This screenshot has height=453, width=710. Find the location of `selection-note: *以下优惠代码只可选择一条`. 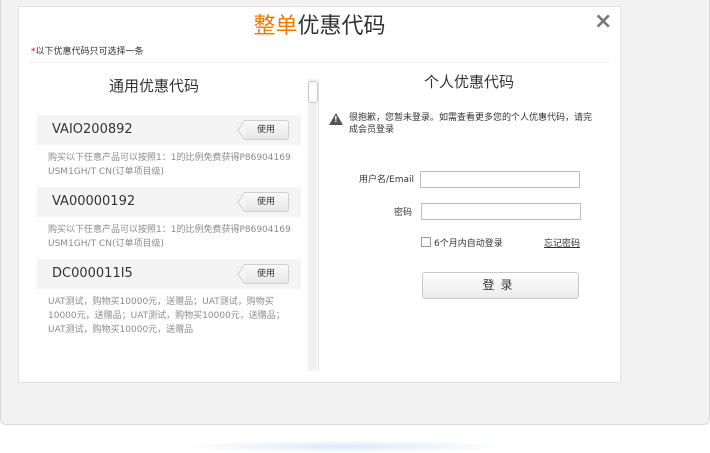

selection-note: *以下优惠代码只可选择一条 is located at coordinates (87, 50).